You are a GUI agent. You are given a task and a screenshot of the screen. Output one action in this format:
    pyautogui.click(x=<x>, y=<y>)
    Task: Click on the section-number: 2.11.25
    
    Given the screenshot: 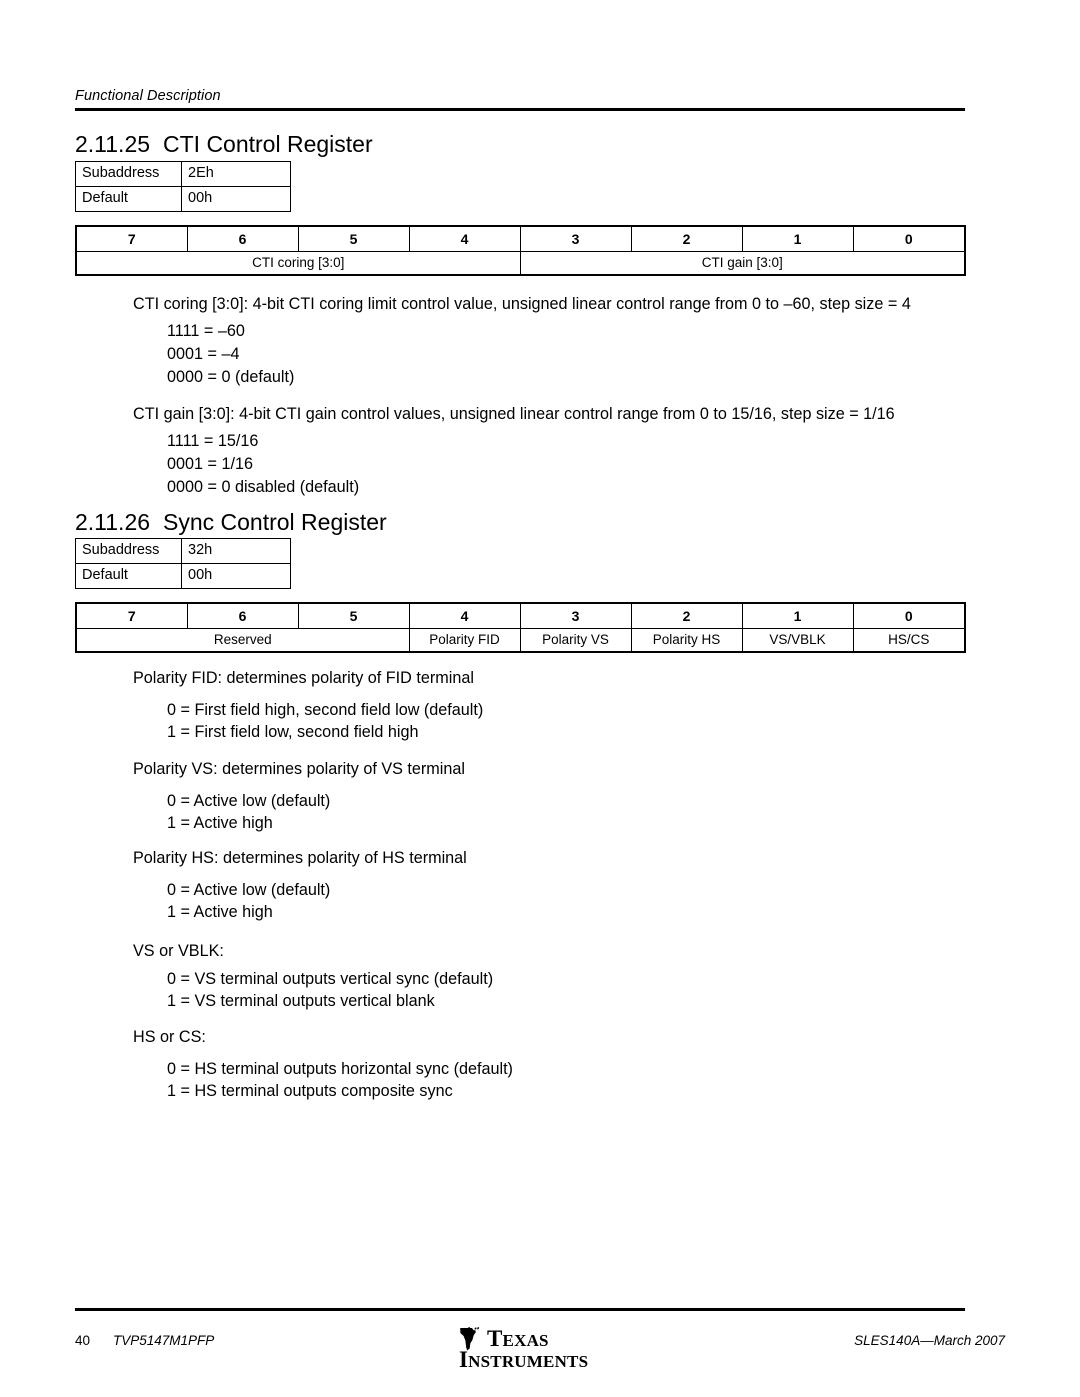 What is the action you would take?
    pyautogui.click(x=113, y=144)
    